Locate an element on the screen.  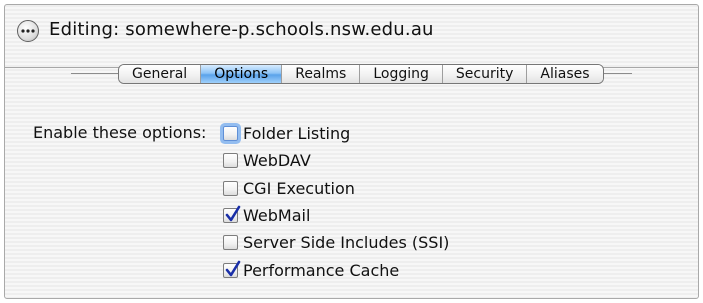
webdav-label: WebDAV is located at coordinates (277, 160).